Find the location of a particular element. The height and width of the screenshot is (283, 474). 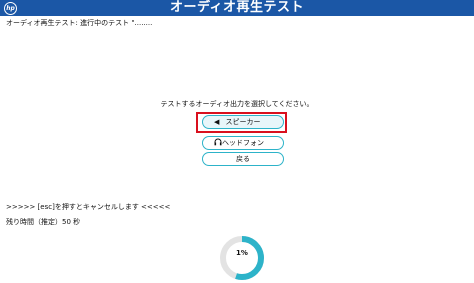

page-title: オーディオ再生テスト is located at coordinates (237, 7).